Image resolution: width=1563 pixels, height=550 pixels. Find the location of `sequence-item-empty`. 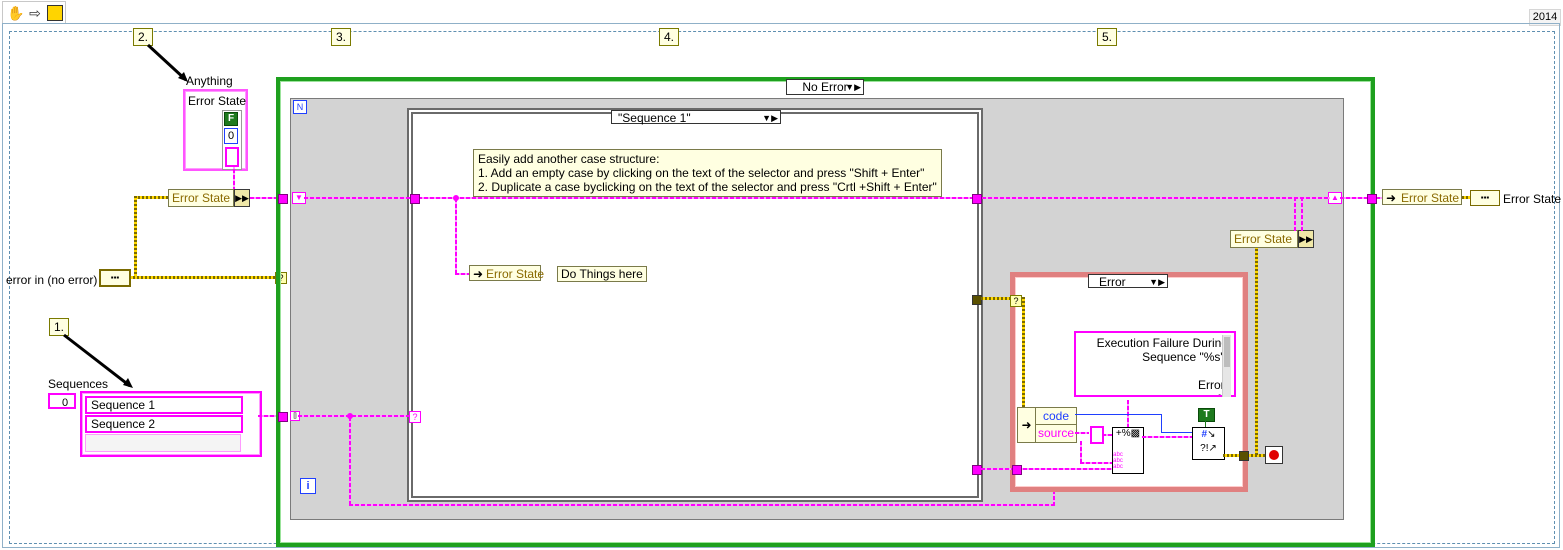

sequence-item-empty is located at coordinates (163, 443).